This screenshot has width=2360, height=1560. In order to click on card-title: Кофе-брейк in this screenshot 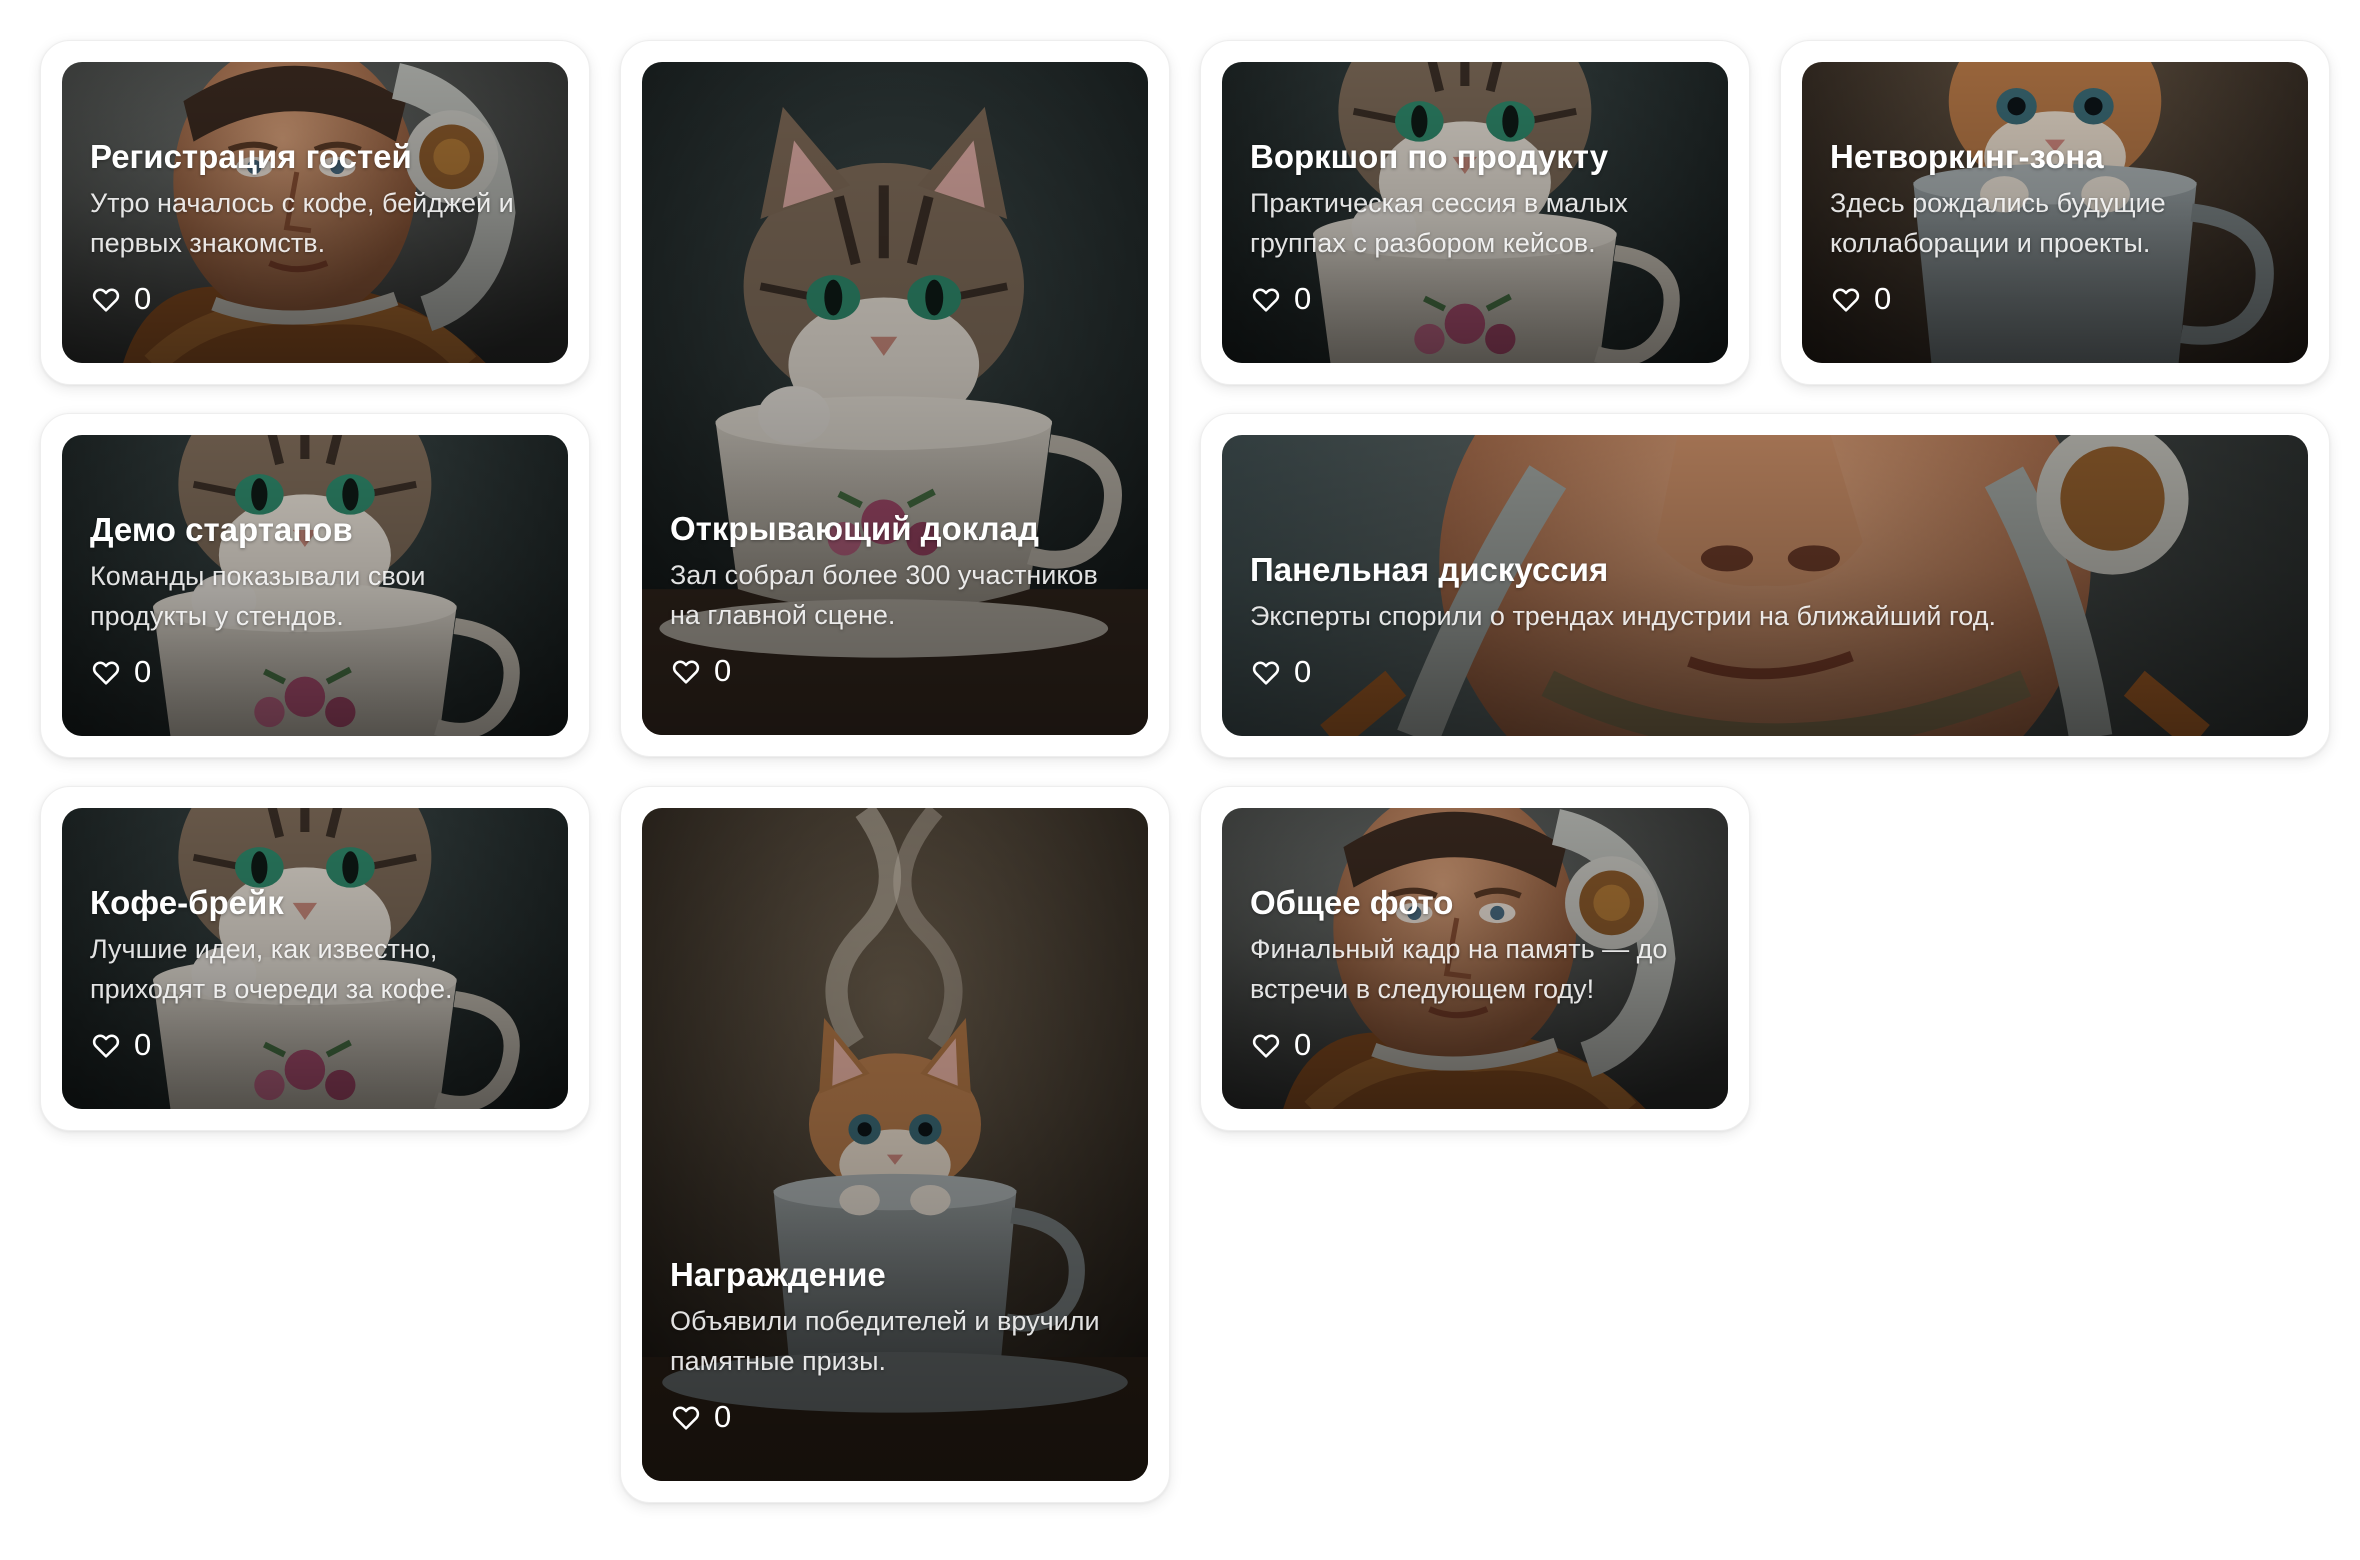, I will do `click(187, 902)`.